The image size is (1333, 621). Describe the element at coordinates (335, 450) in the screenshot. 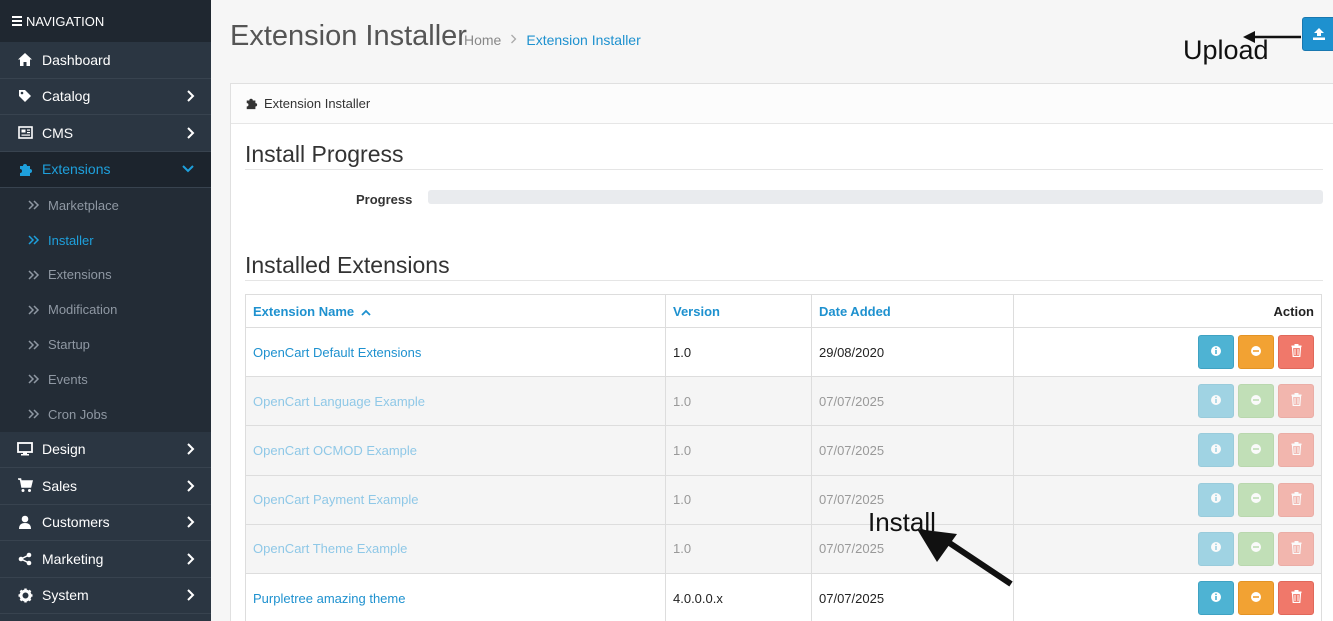

I see `extension-name-link: OpenCart OCMOD Example` at that location.